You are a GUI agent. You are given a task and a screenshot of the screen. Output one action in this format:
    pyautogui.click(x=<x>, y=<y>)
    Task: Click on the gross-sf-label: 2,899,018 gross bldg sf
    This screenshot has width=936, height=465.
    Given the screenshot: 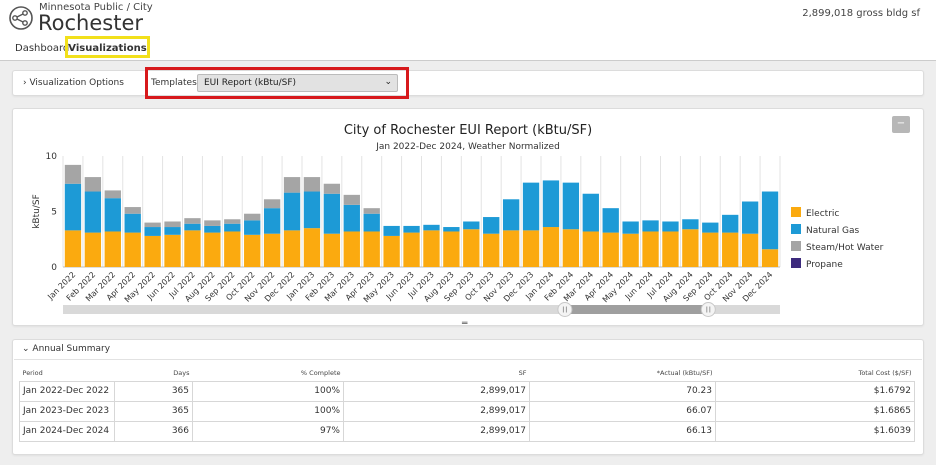 What is the action you would take?
    pyautogui.click(x=861, y=13)
    